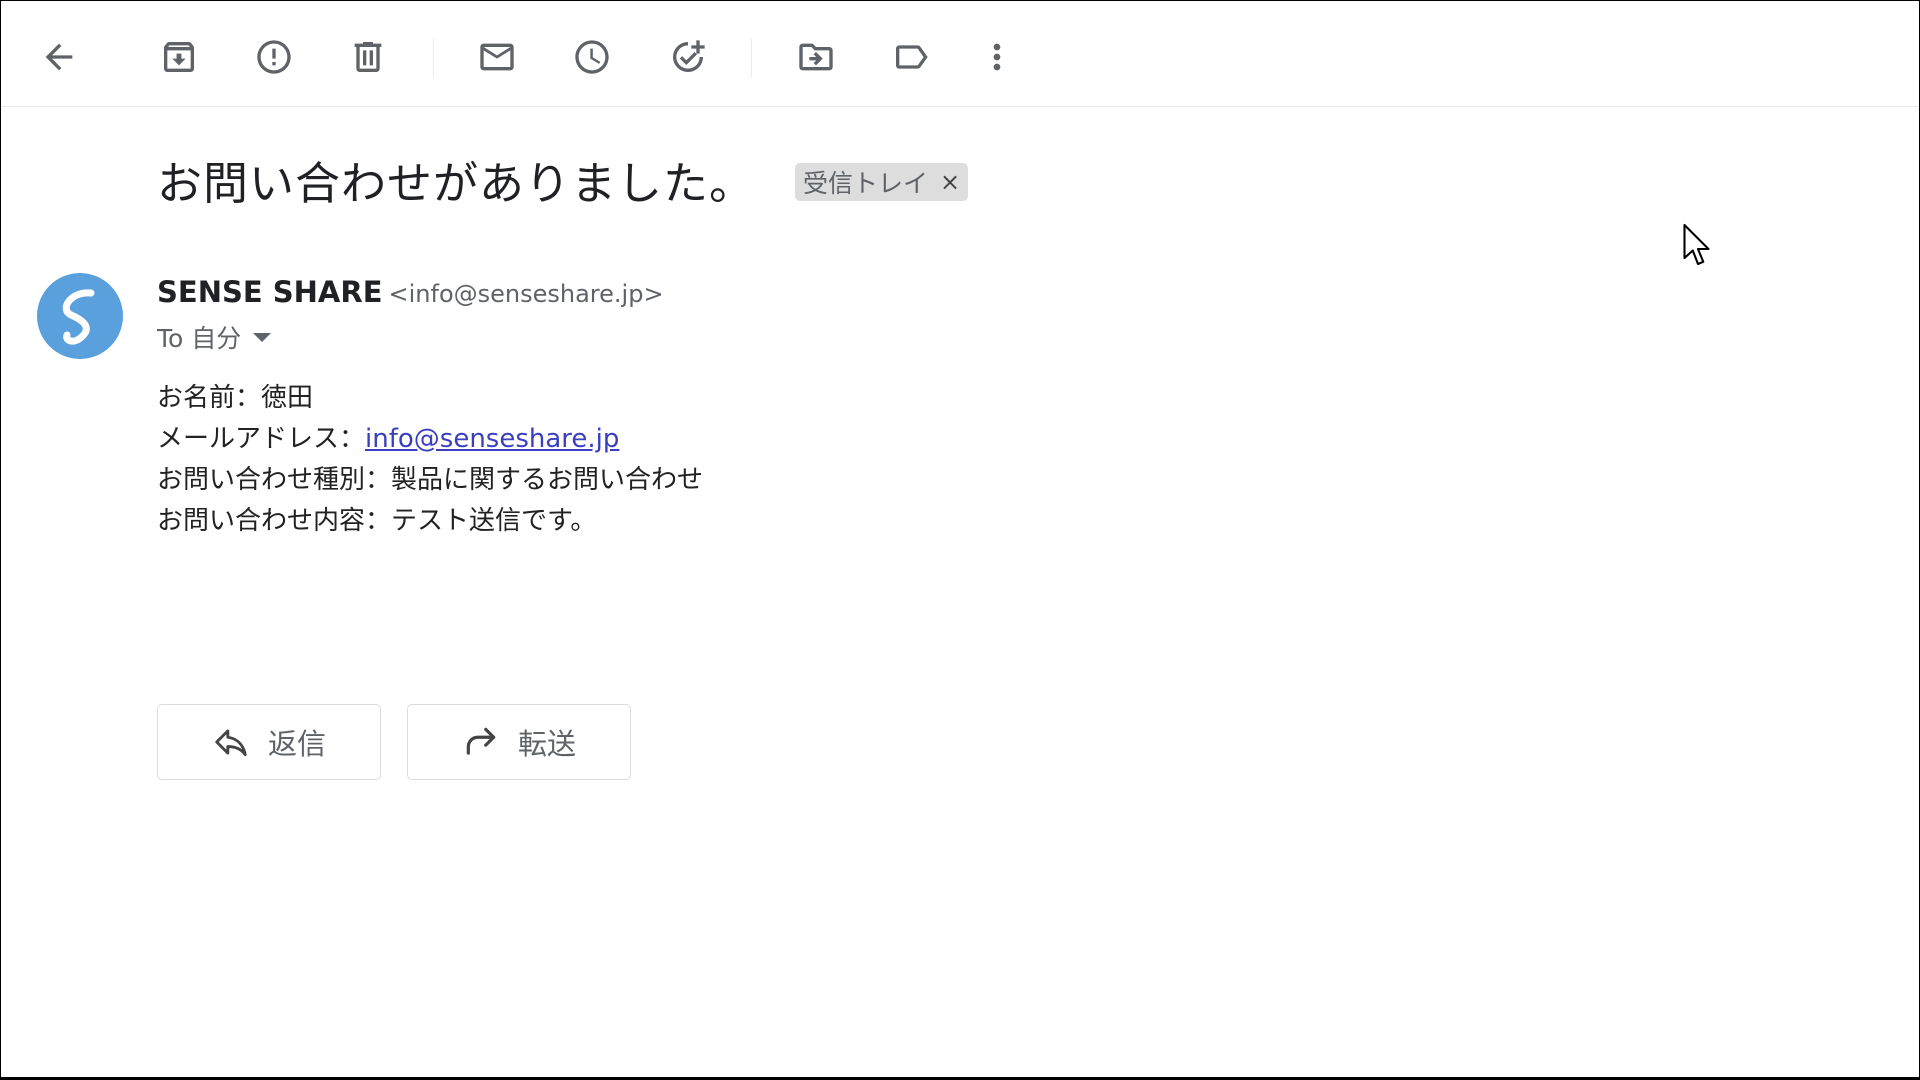  I want to click on mark-unread-button, so click(497, 57).